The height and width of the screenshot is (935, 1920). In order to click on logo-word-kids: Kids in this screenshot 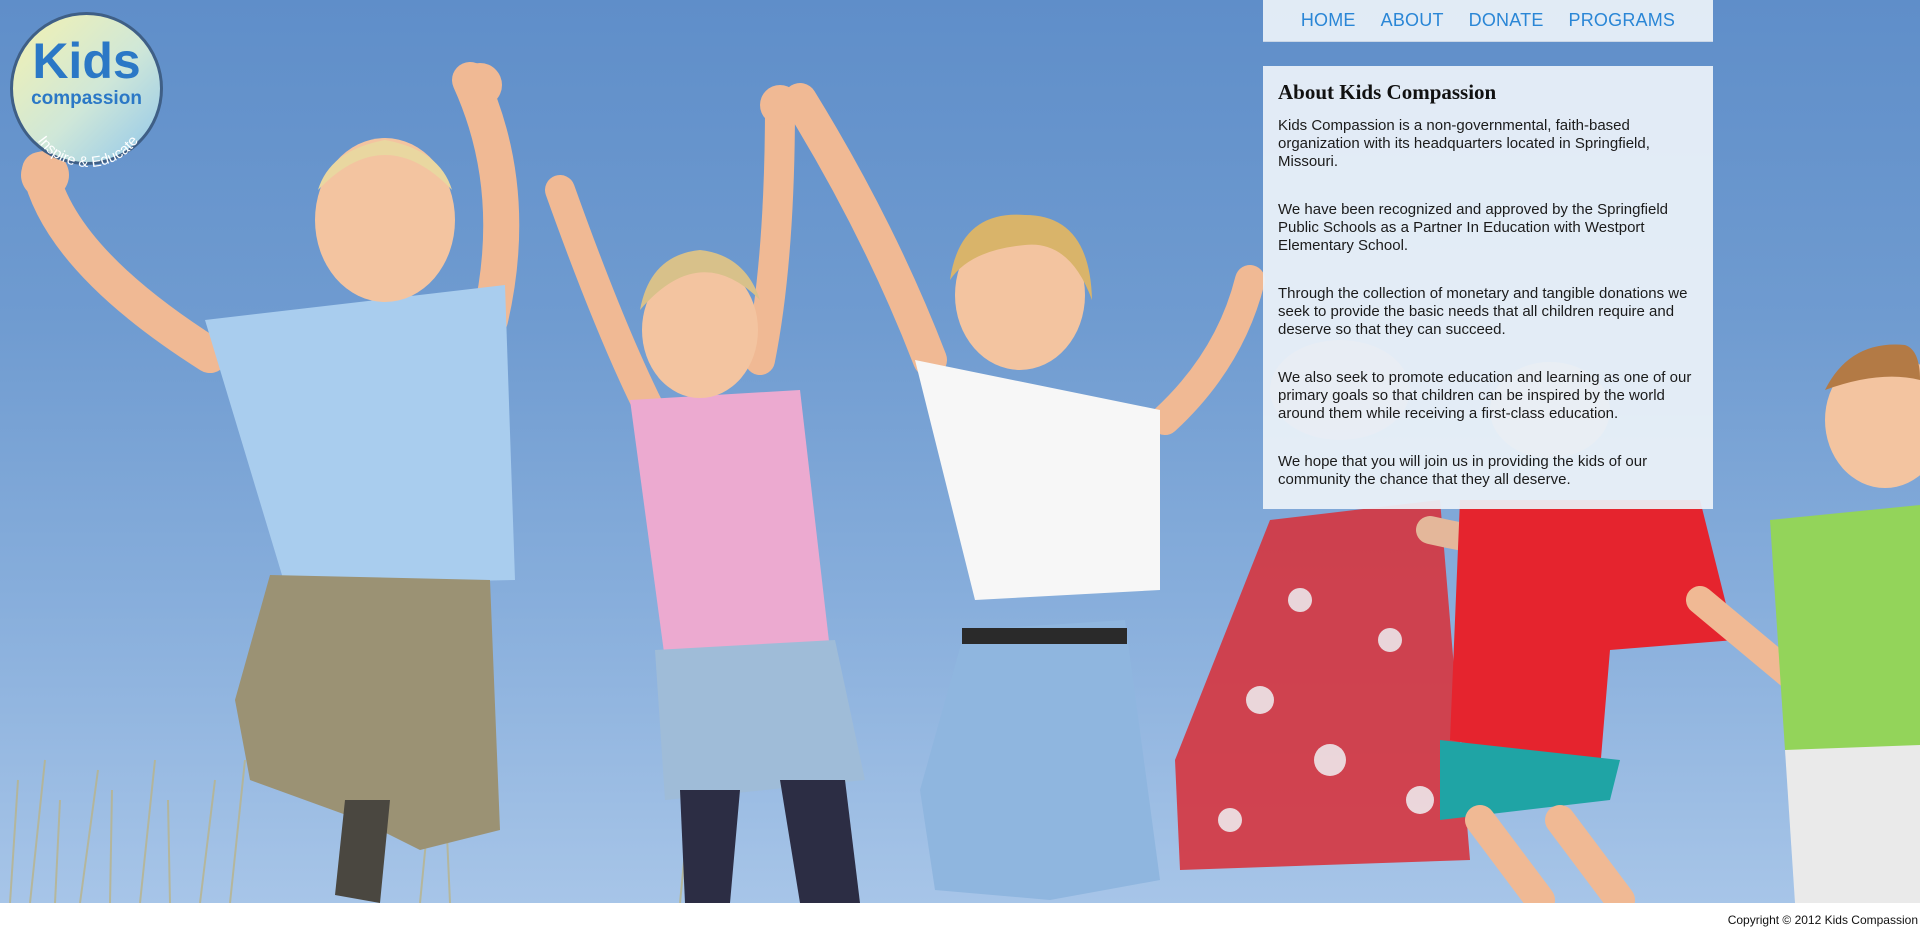, I will do `click(86, 61)`.